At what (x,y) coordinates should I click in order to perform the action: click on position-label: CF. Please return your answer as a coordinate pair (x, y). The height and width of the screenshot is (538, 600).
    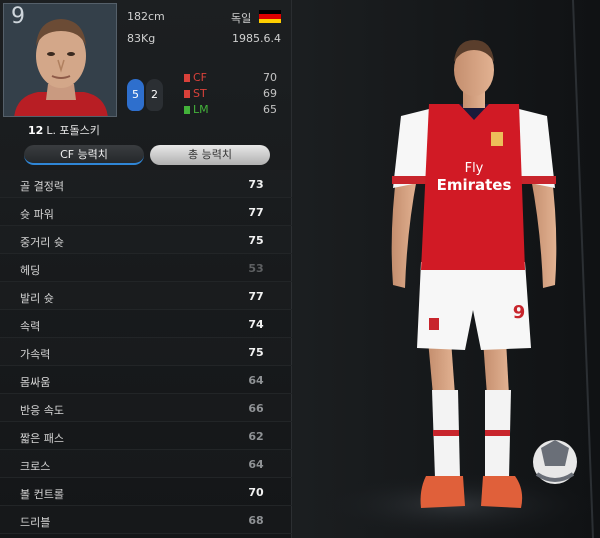
    Looking at the image, I should click on (200, 77).